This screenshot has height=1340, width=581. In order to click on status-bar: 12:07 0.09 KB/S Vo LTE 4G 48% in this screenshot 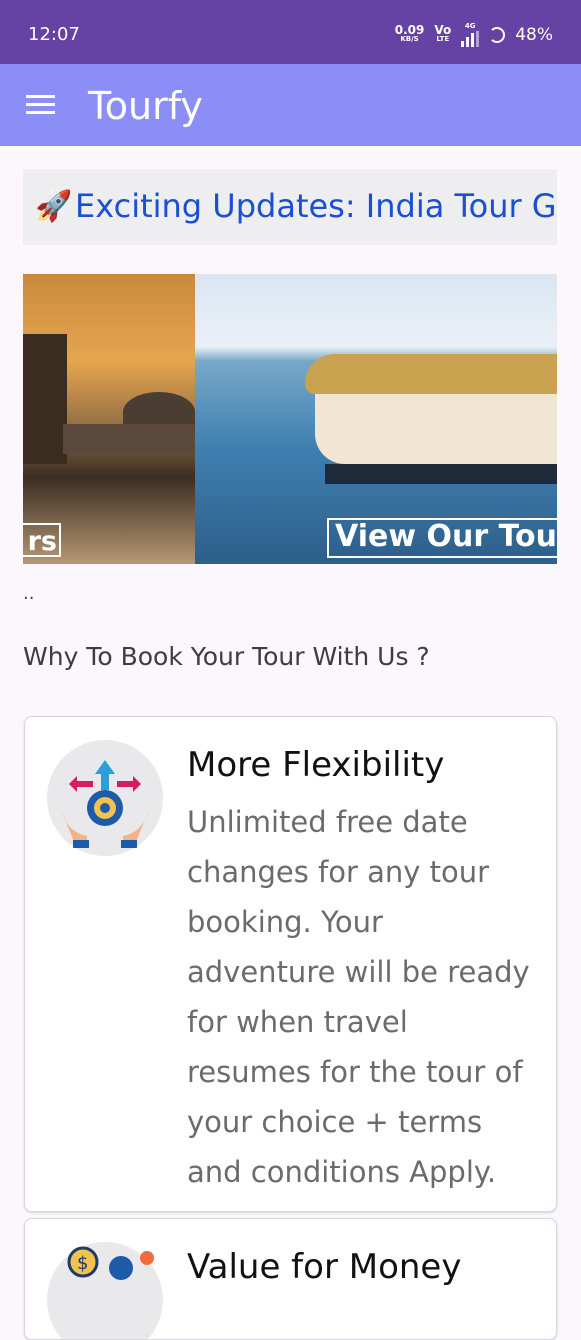, I will do `click(290, 32)`.